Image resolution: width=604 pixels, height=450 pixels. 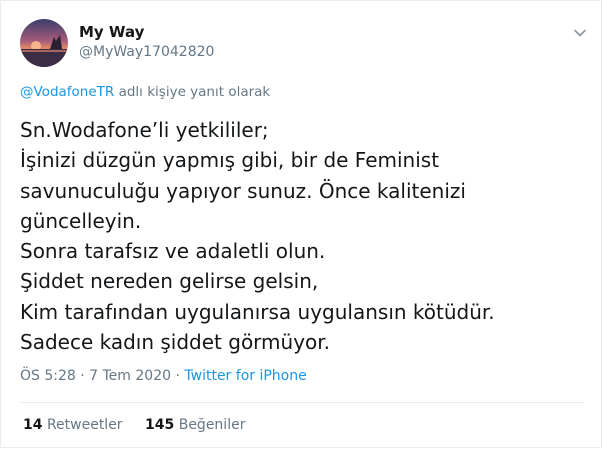 I want to click on tweet-line: Sn.Wodafone’li yetkililer;, so click(x=144, y=130).